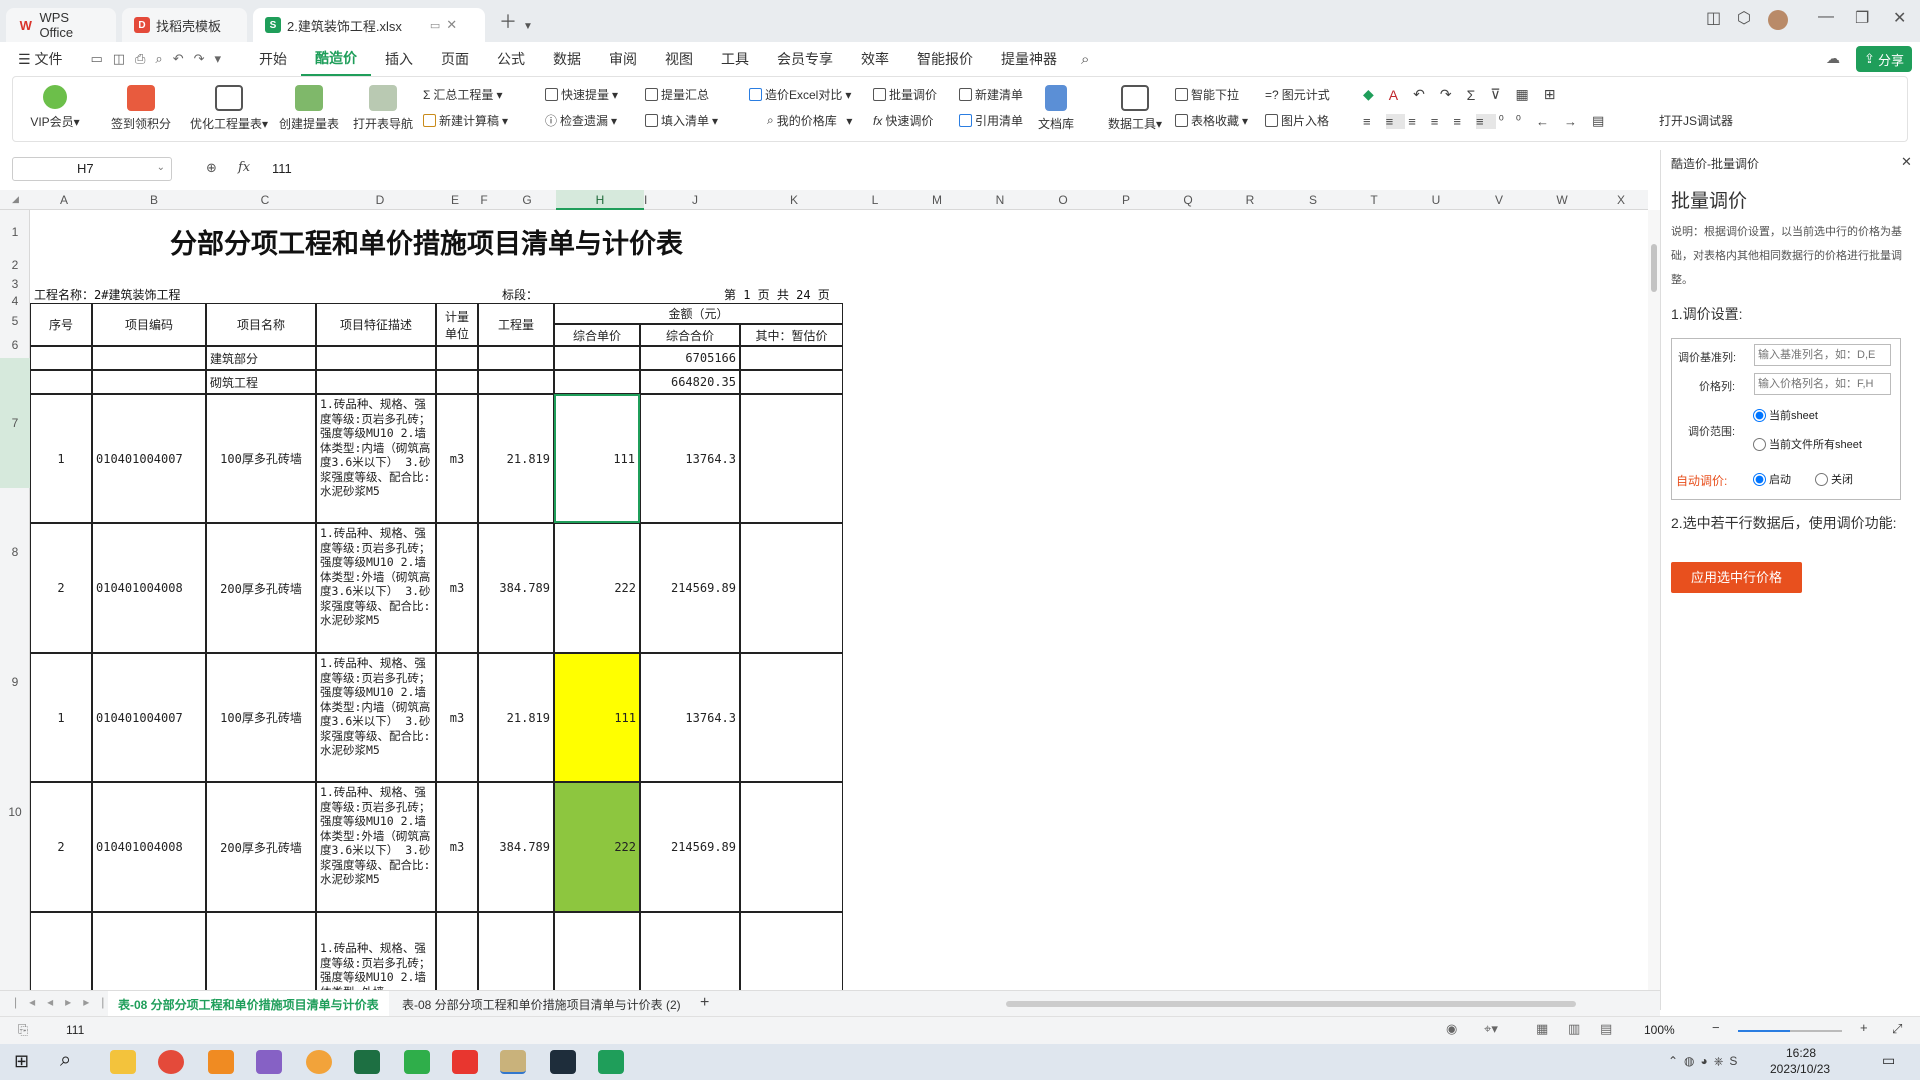  I want to click on header-provisional: 其中：暂估价, so click(791, 335).